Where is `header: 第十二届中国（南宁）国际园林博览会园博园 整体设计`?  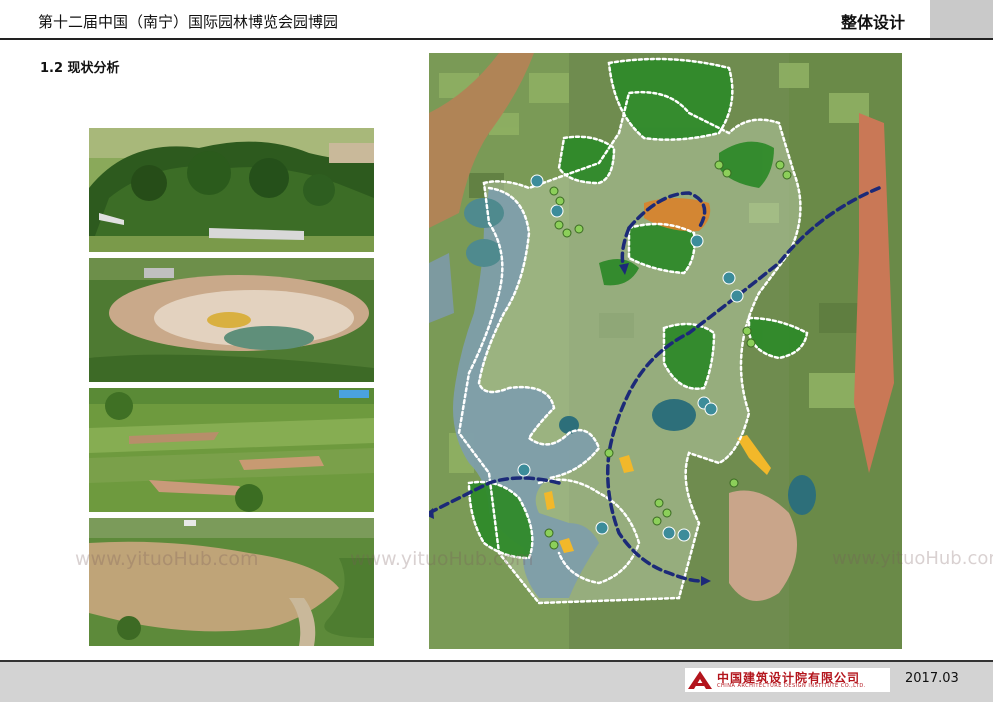 header: 第十二届中国（南宁）国际园林博览会园博园 整体设计 is located at coordinates (496, 20).